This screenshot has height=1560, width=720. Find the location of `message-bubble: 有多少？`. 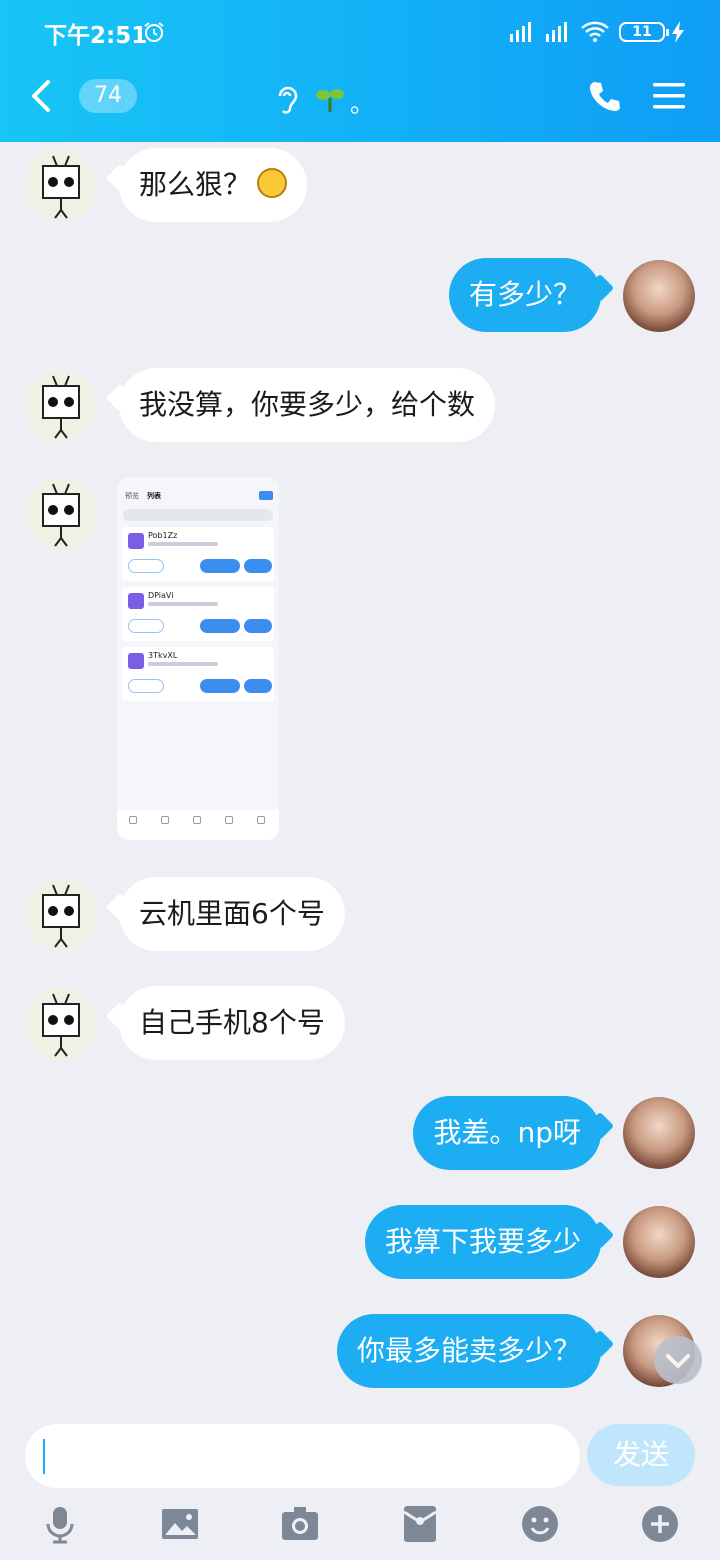

message-bubble: 有多少？ is located at coordinates (524, 295).